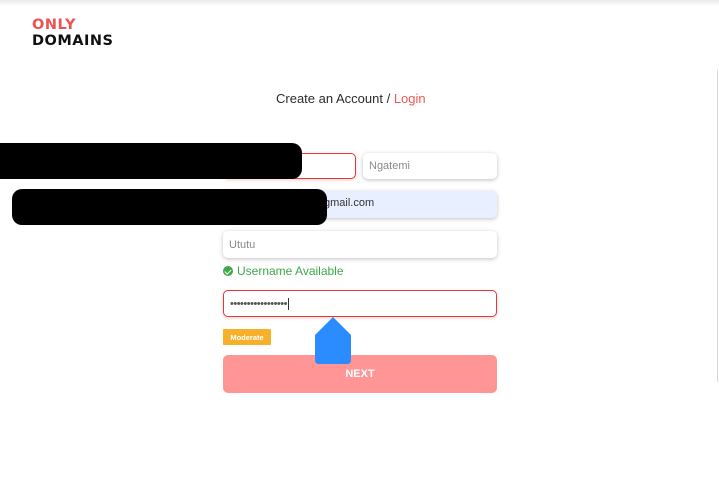  Describe the element at coordinates (242, 244) in the screenshot. I see `username-placeholder: Ututu` at that location.